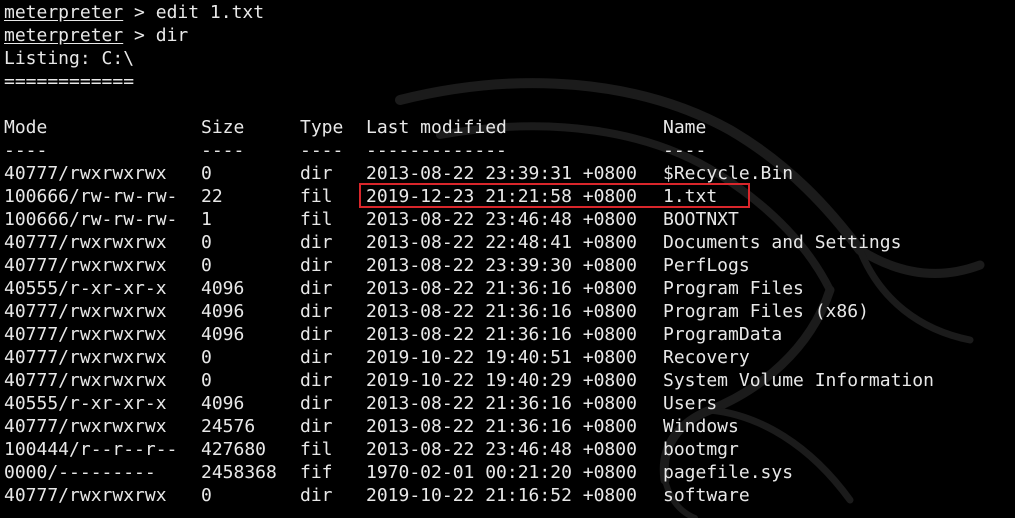  I want to click on row-name: System Volume Information, so click(798, 380).